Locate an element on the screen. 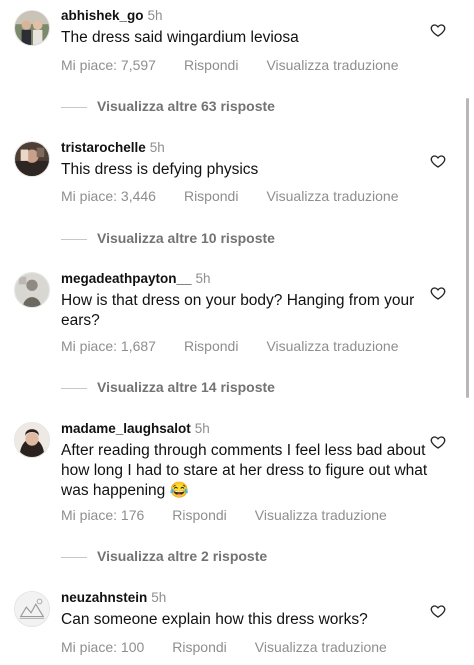 Image resolution: width=474 pixels, height=665 pixels. comment-username: neuzahnstein is located at coordinates (104, 597).